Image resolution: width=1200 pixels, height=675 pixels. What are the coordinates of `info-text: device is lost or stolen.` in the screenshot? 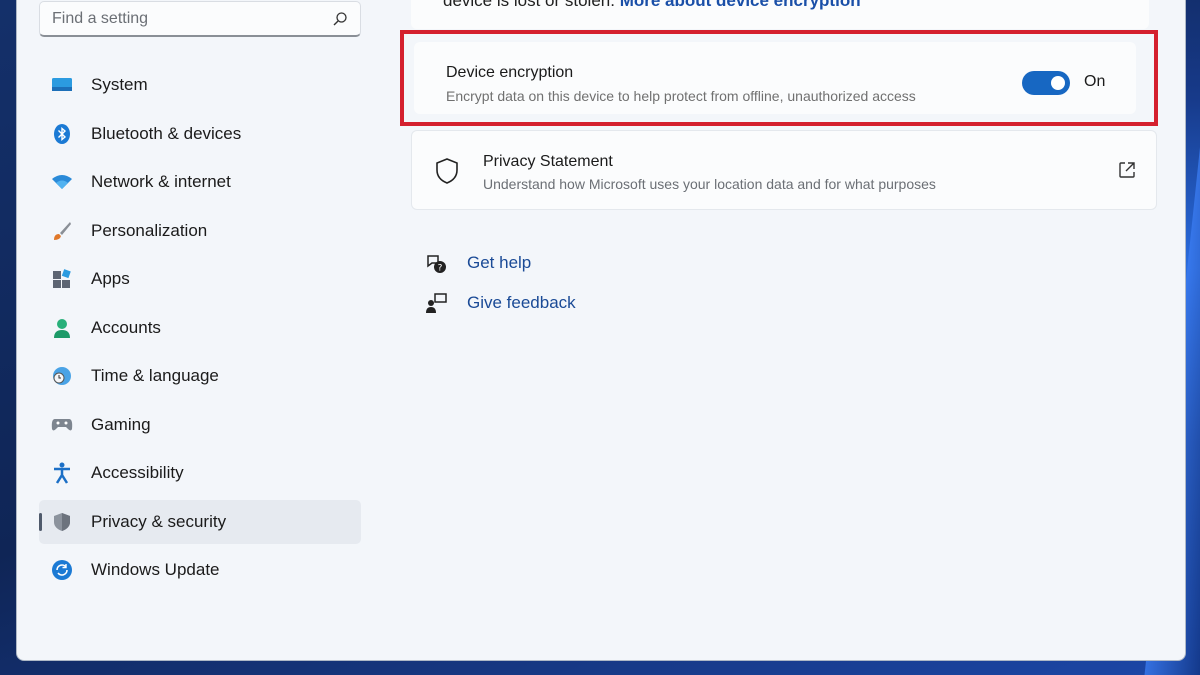 It's located at (529, 5).